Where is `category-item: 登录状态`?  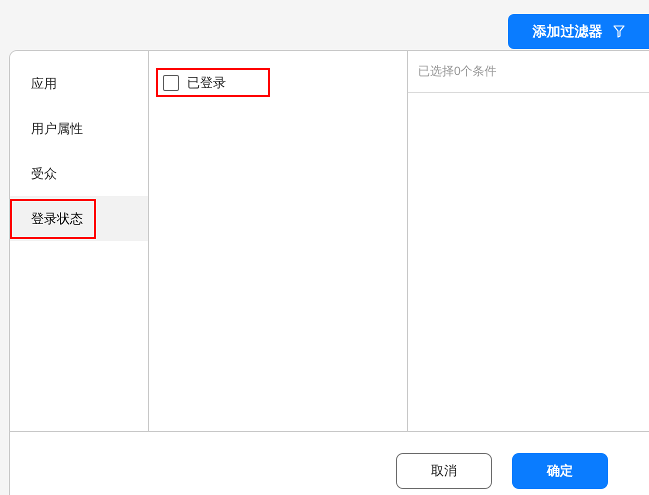 category-item: 登录状态 is located at coordinates (79, 218).